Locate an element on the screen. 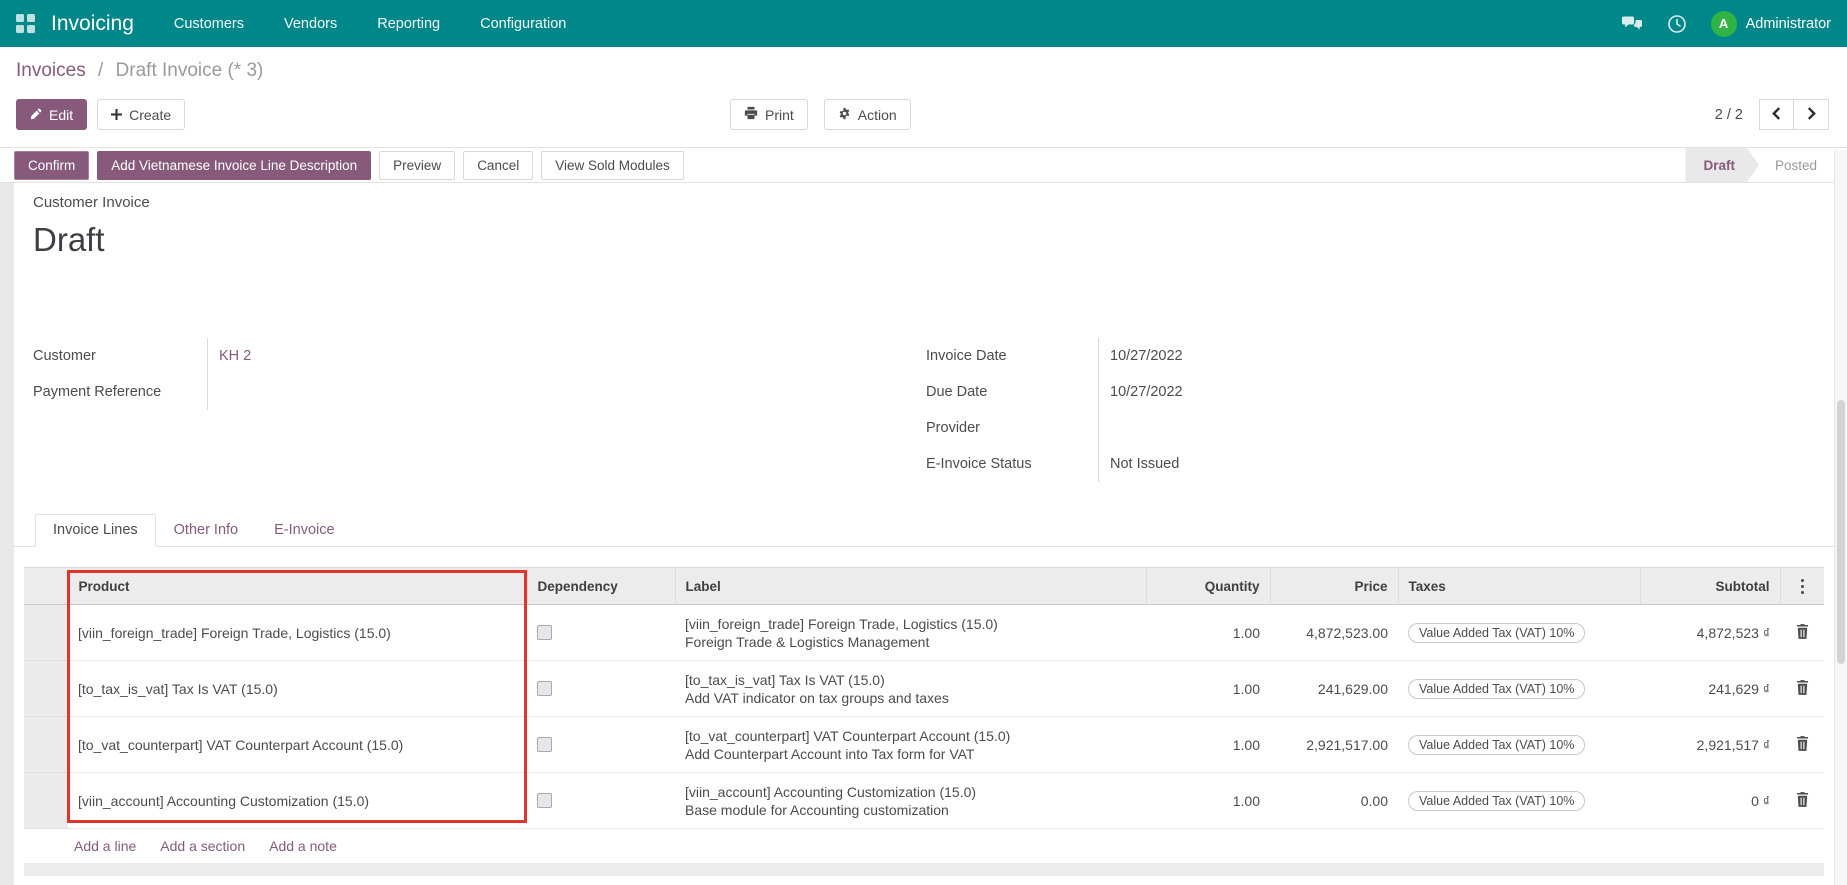  menu-reporting: Reporting is located at coordinates (408, 24).